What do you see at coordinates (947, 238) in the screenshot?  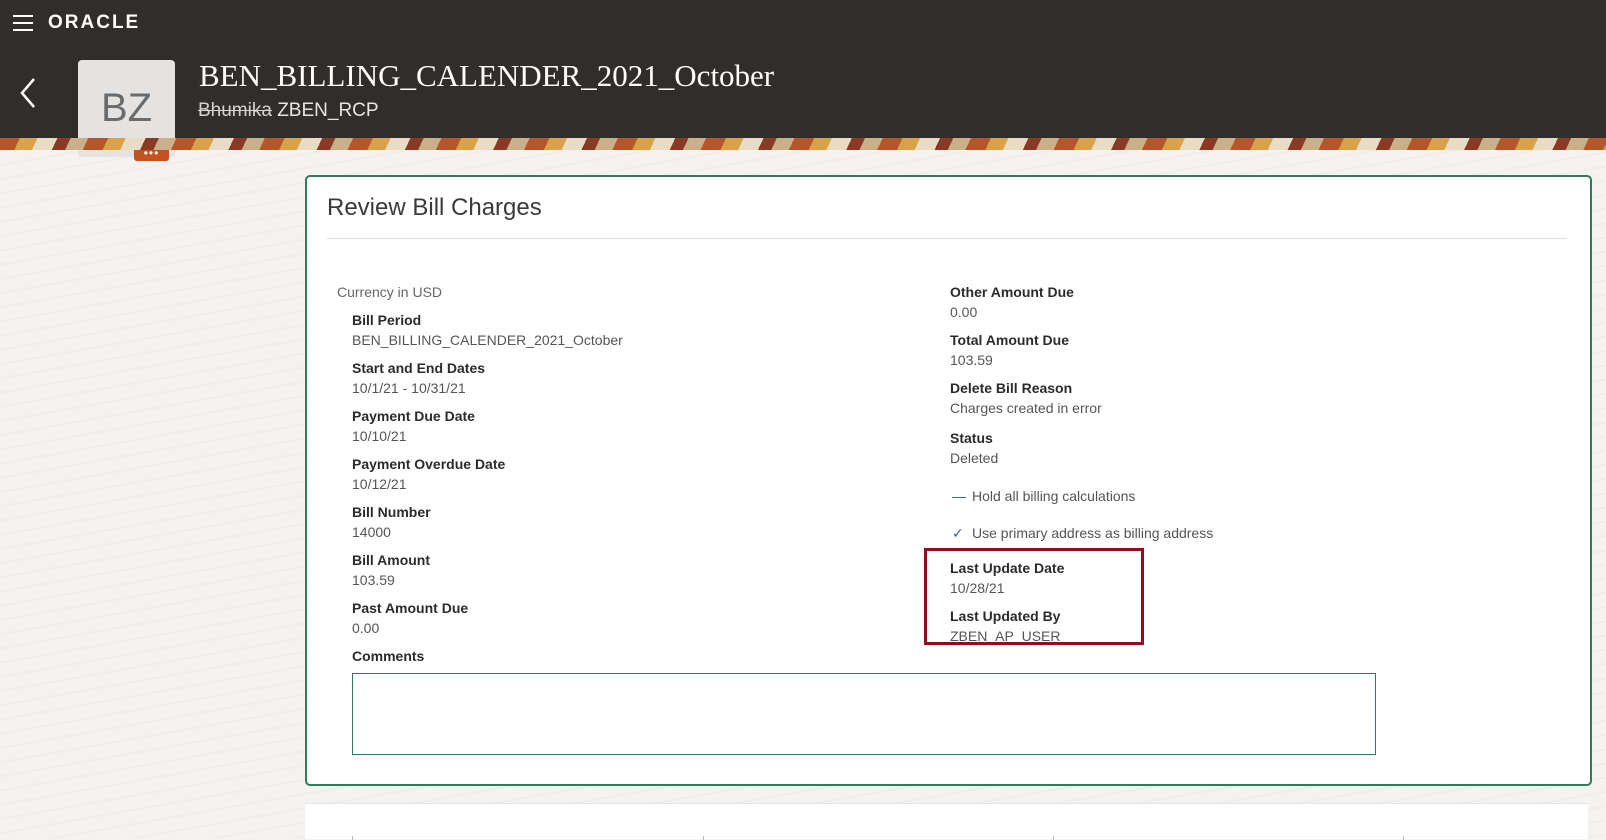 I see `divider` at bounding box center [947, 238].